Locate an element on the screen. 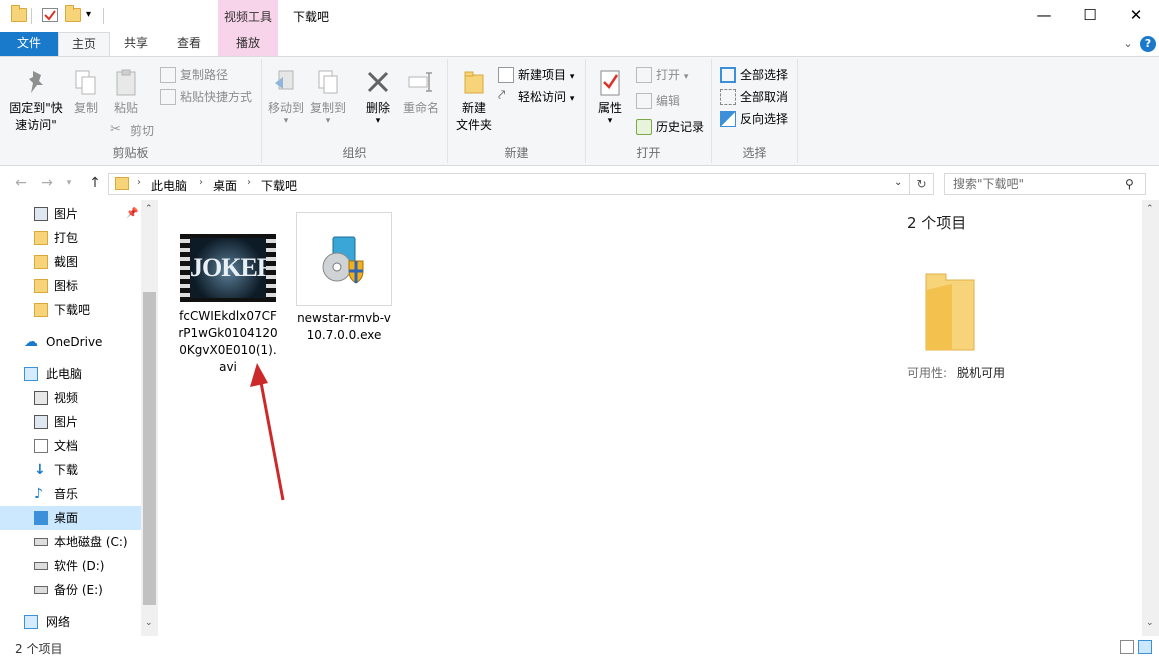  tab-view: 查看 is located at coordinates (189, 44).